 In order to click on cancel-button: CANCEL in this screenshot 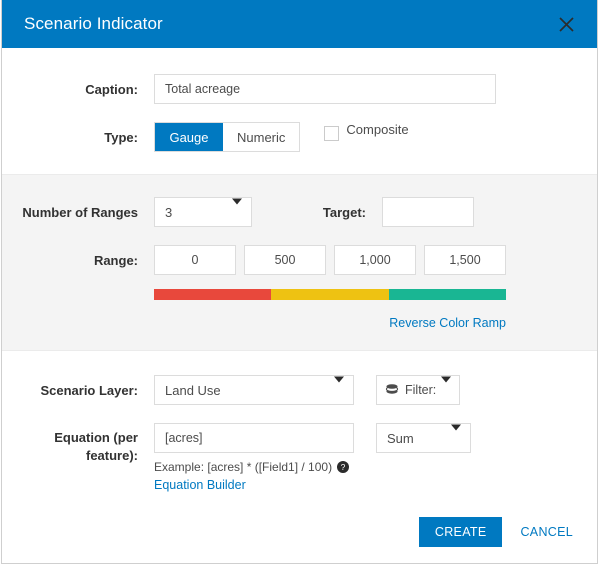, I will do `click(546, 532)`.